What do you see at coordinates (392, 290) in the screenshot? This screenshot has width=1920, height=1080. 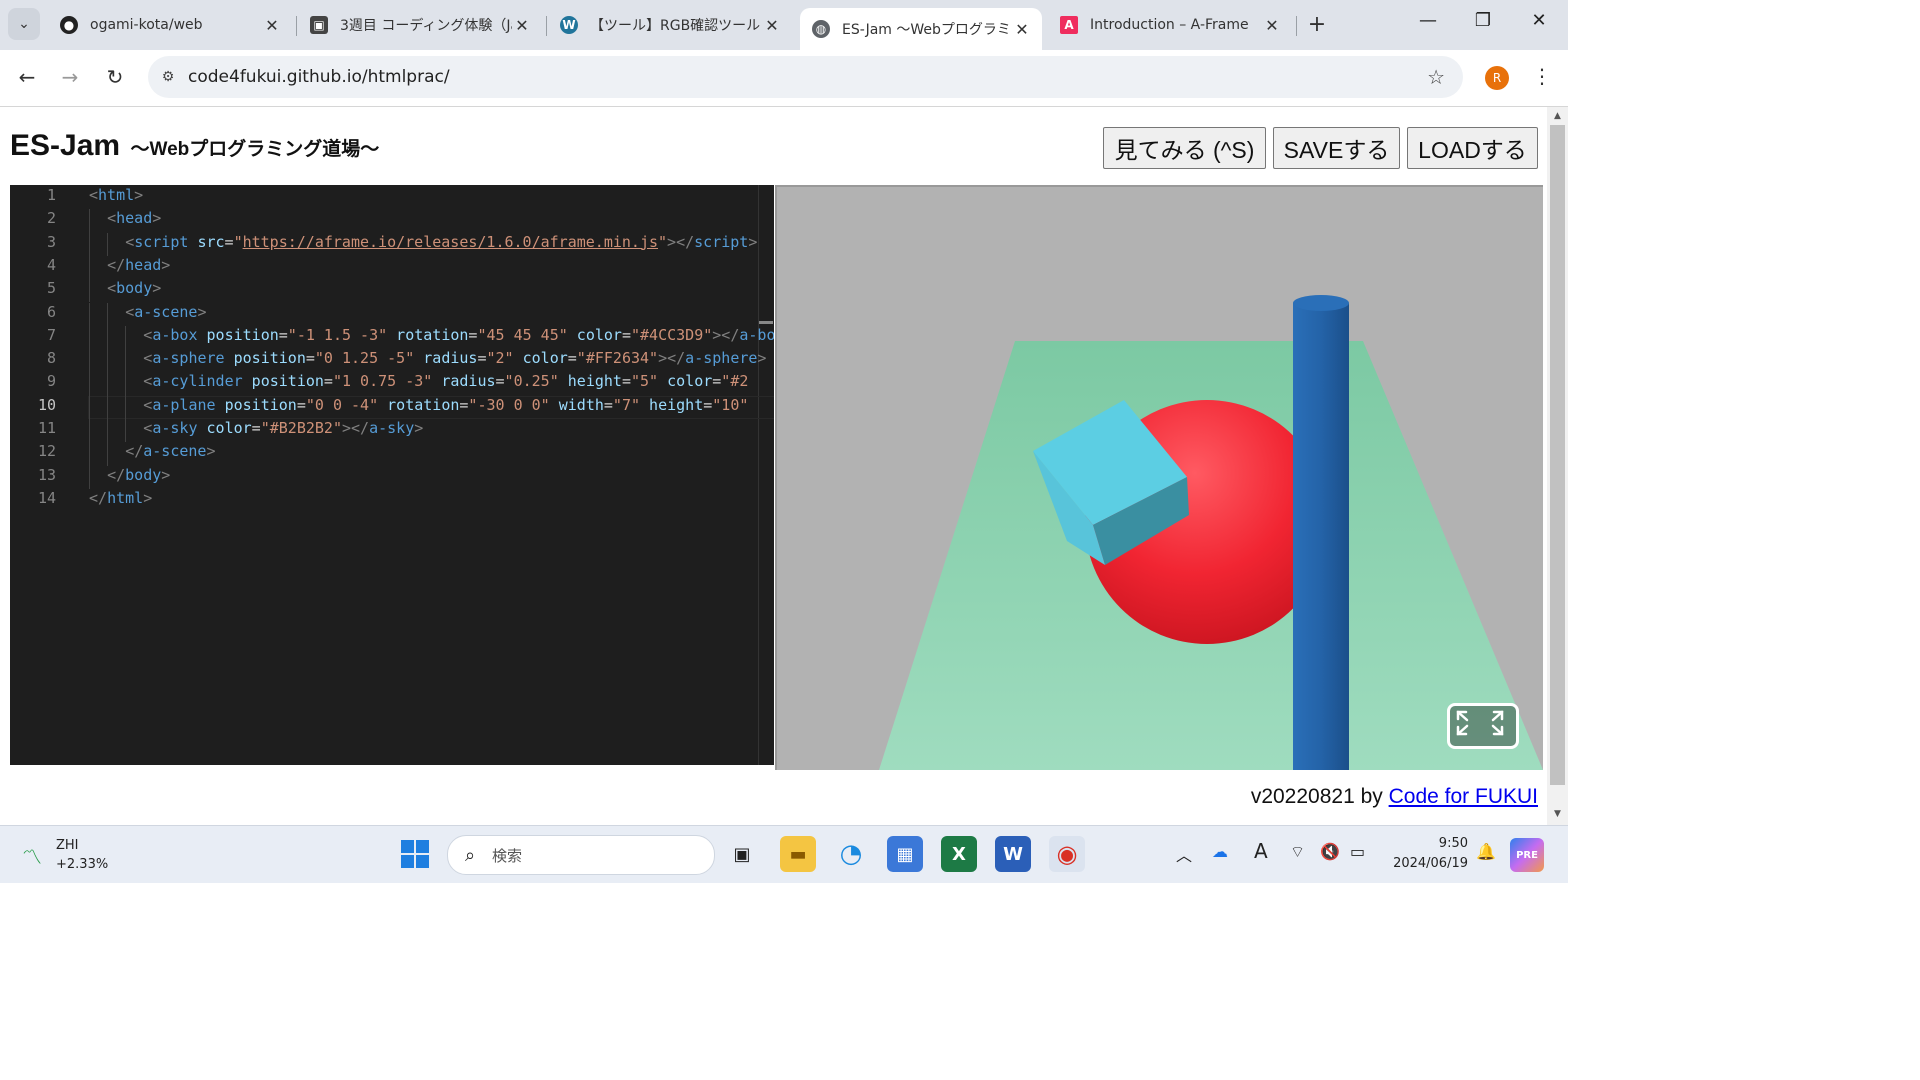 I see `code-line: 5 <body>` at bounding box center [392, 290].